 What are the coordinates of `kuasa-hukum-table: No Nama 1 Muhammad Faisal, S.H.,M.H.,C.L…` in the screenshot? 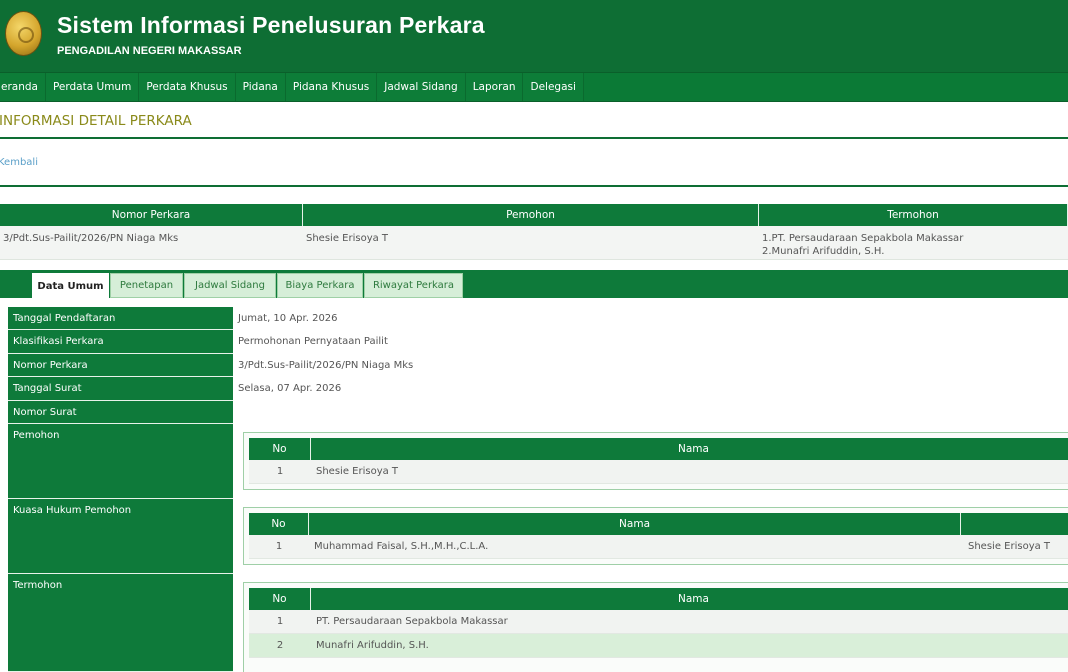 It's located at (655, 536).